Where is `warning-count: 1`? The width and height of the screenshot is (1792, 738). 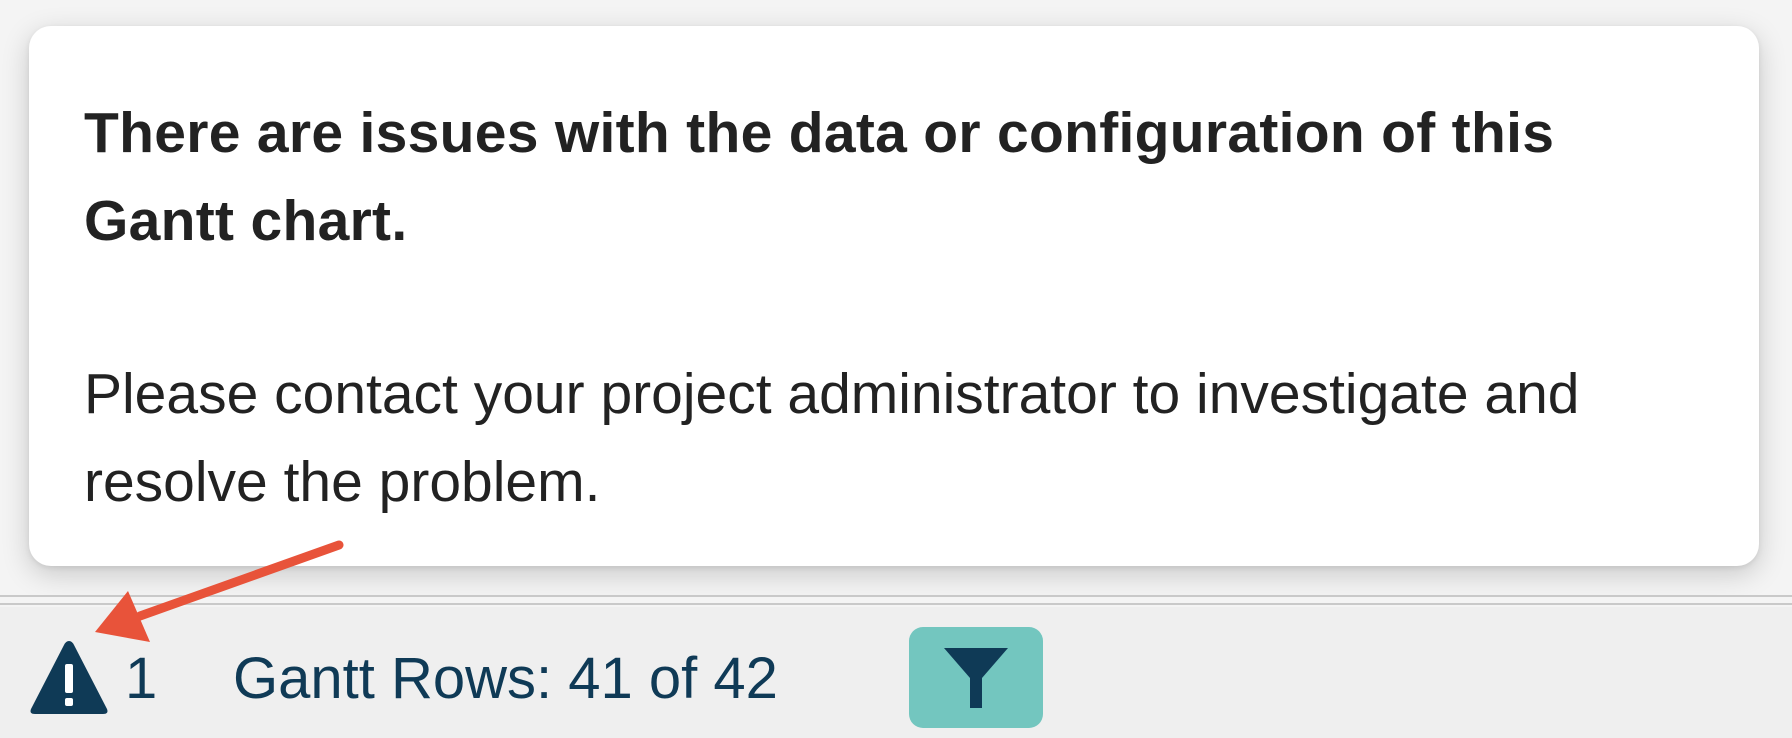 warning-count: 1 is located at coordinates (141, 679).